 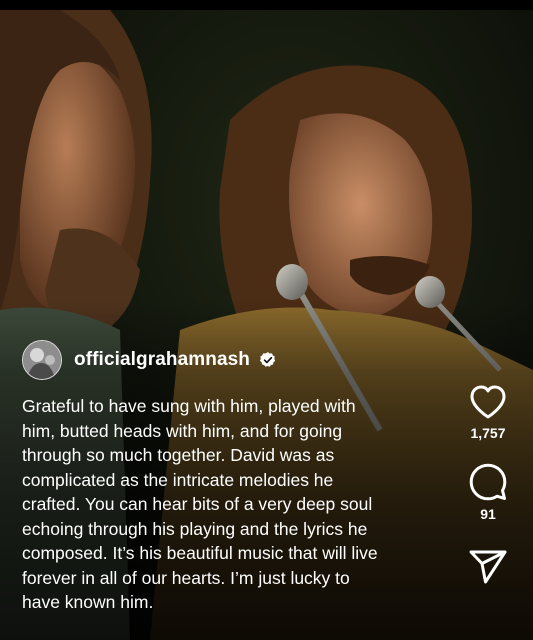 What do you see at coordinates (267, 359) in the screenshot?
I see `verified-badge-icon` at bounding box center [267, 359].